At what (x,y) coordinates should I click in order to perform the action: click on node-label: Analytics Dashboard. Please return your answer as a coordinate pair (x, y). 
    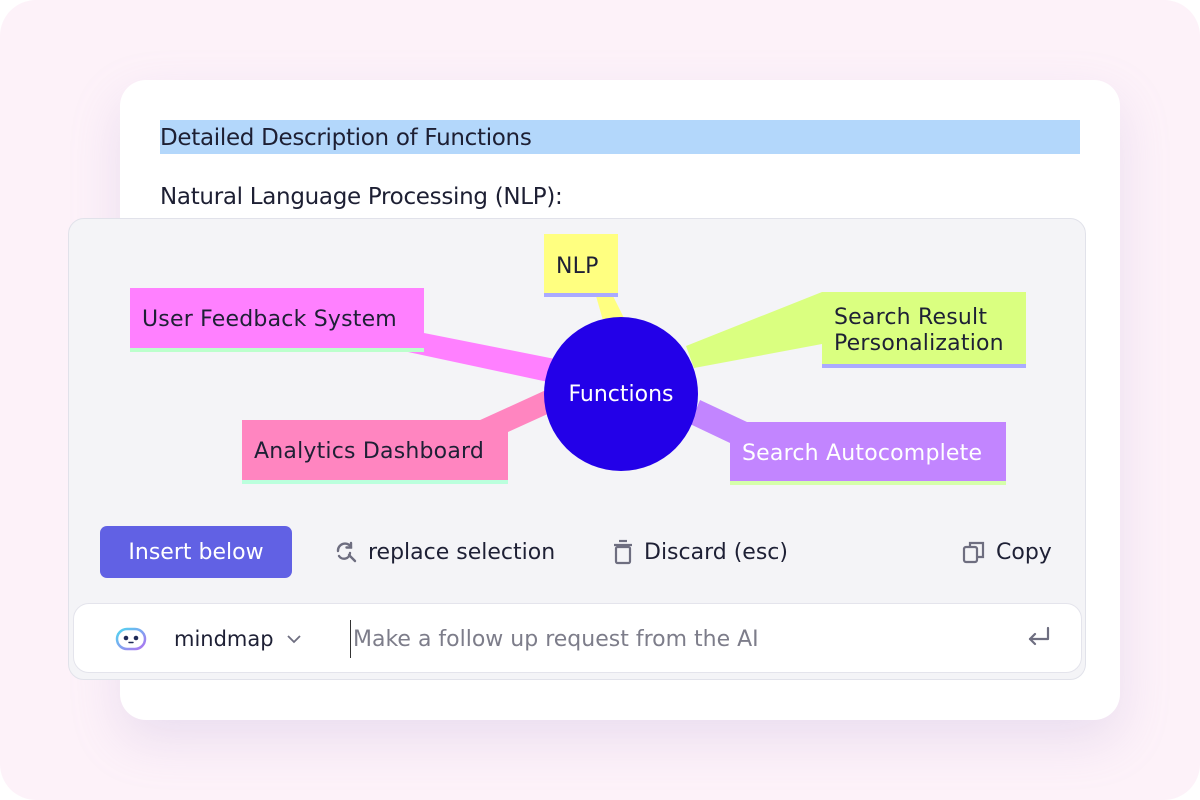
    Looking at the image, I should click on (369, 451).